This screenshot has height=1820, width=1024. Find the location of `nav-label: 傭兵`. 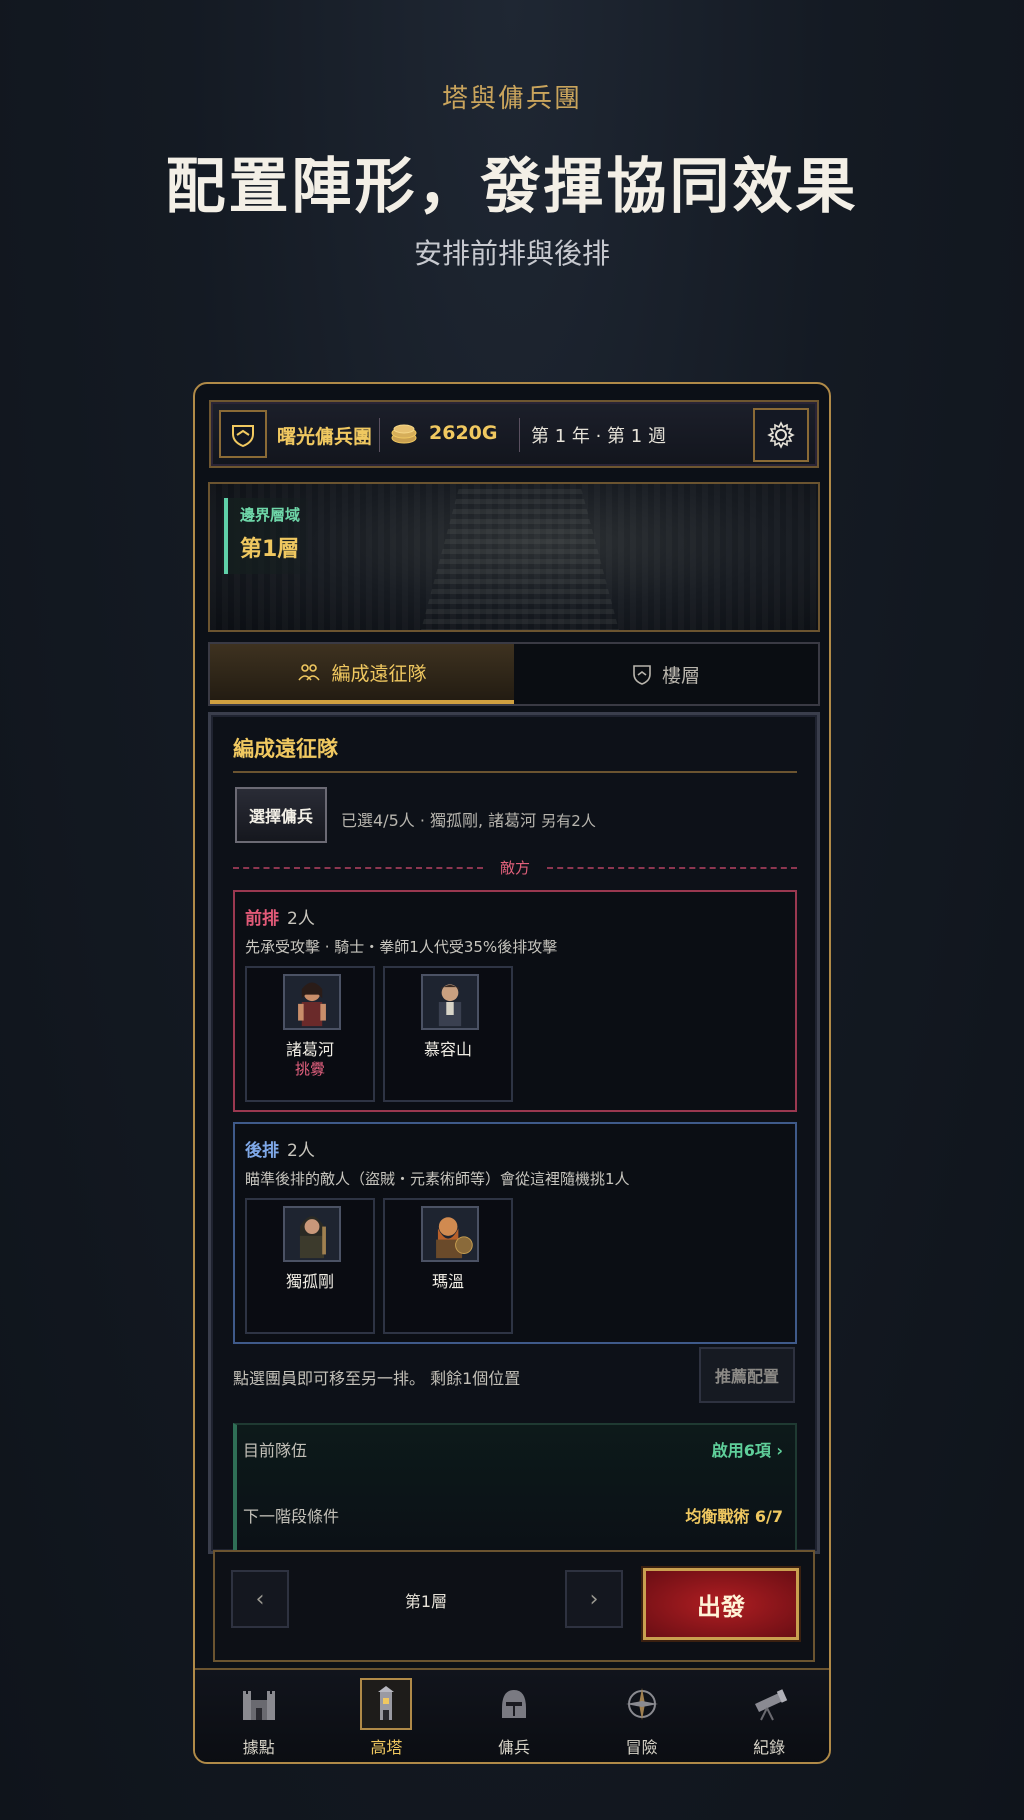

nav-label: 傭兵 is located at coordinates (513, 1747).